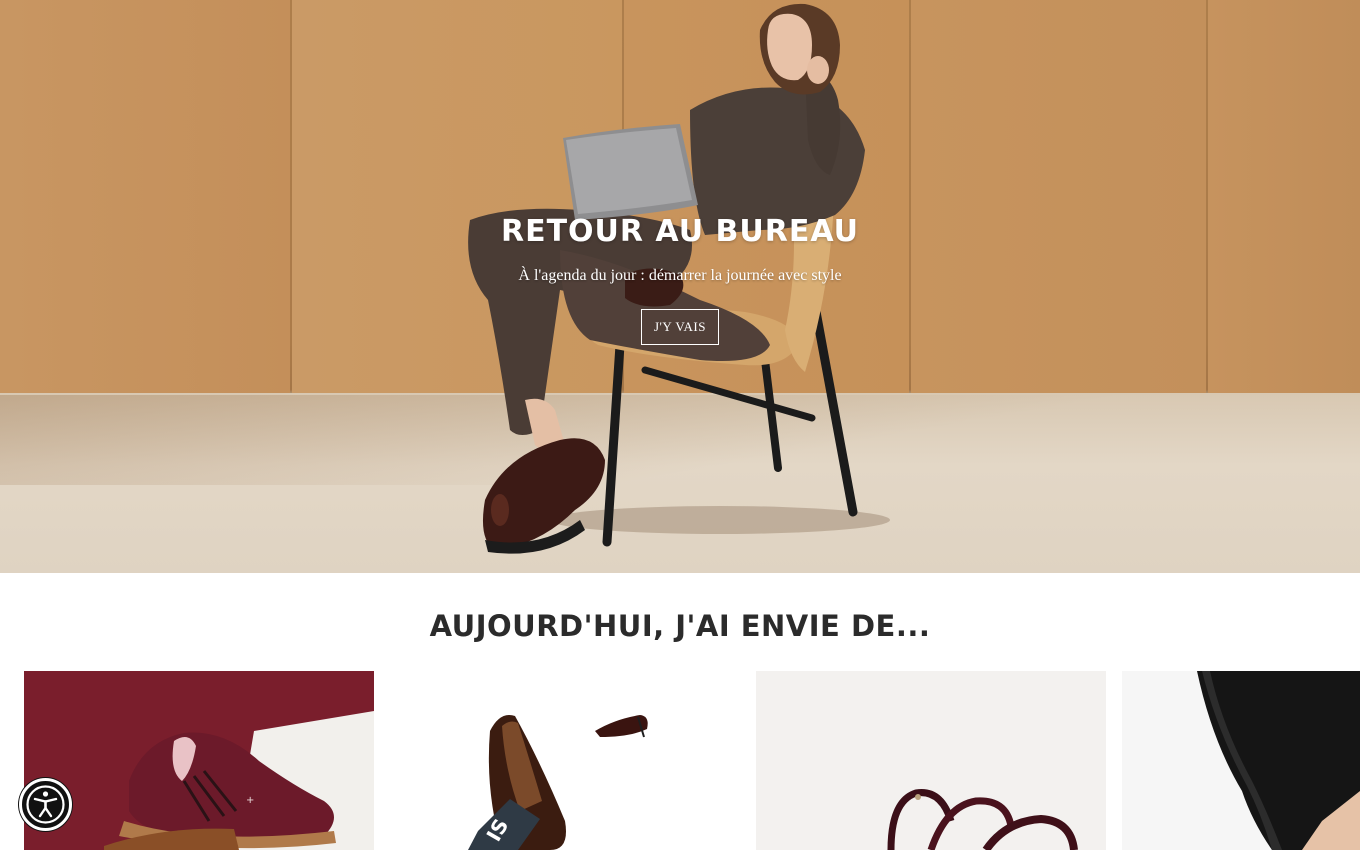 The image size is (1360, 850). I want to click on category-card-loafers: IS, so click(565, 760).